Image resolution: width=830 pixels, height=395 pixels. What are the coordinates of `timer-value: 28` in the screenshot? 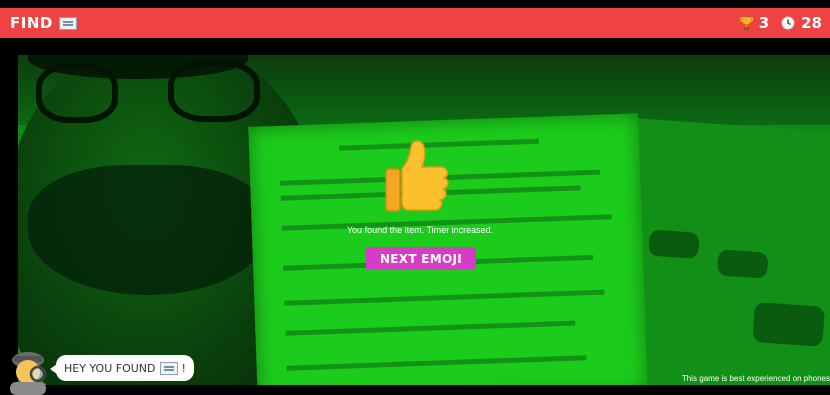 It's located at (811, 23).